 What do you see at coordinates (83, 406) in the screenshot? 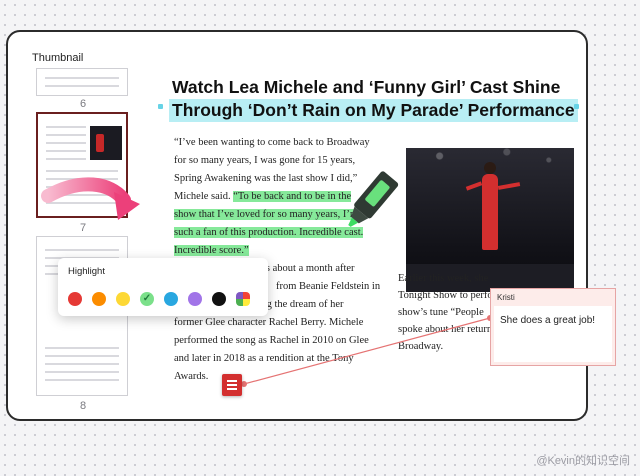
I see `page-number-8: 8` at bounding box center [83, 406].